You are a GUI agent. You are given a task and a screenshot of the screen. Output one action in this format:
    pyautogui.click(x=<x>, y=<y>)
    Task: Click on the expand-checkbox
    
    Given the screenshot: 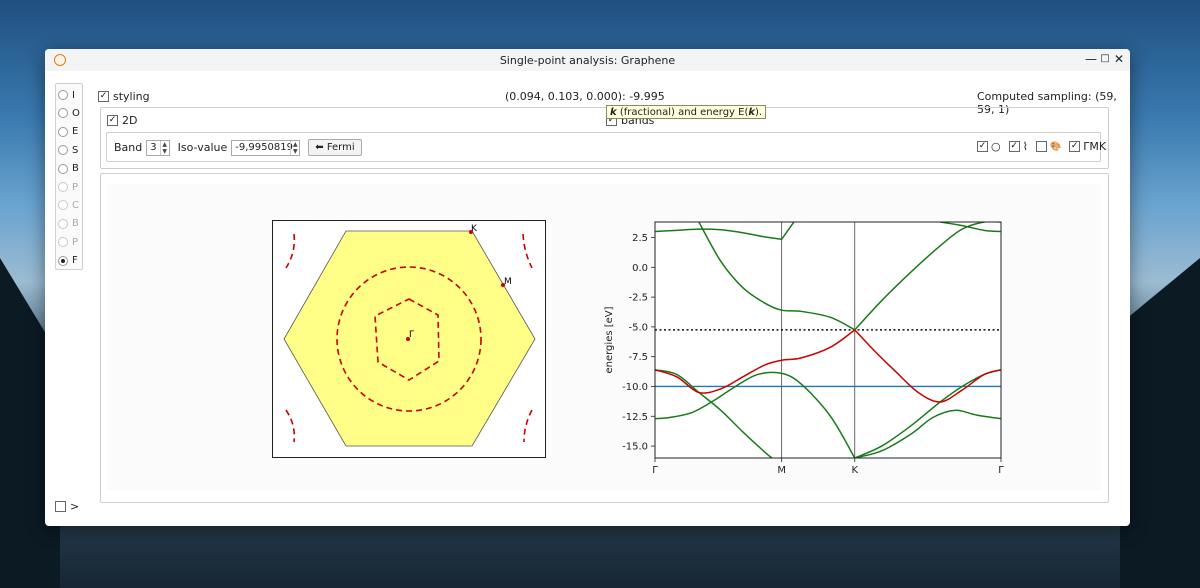 What is the action you would take?
    pyautogui.click(x=60, y=506)
    